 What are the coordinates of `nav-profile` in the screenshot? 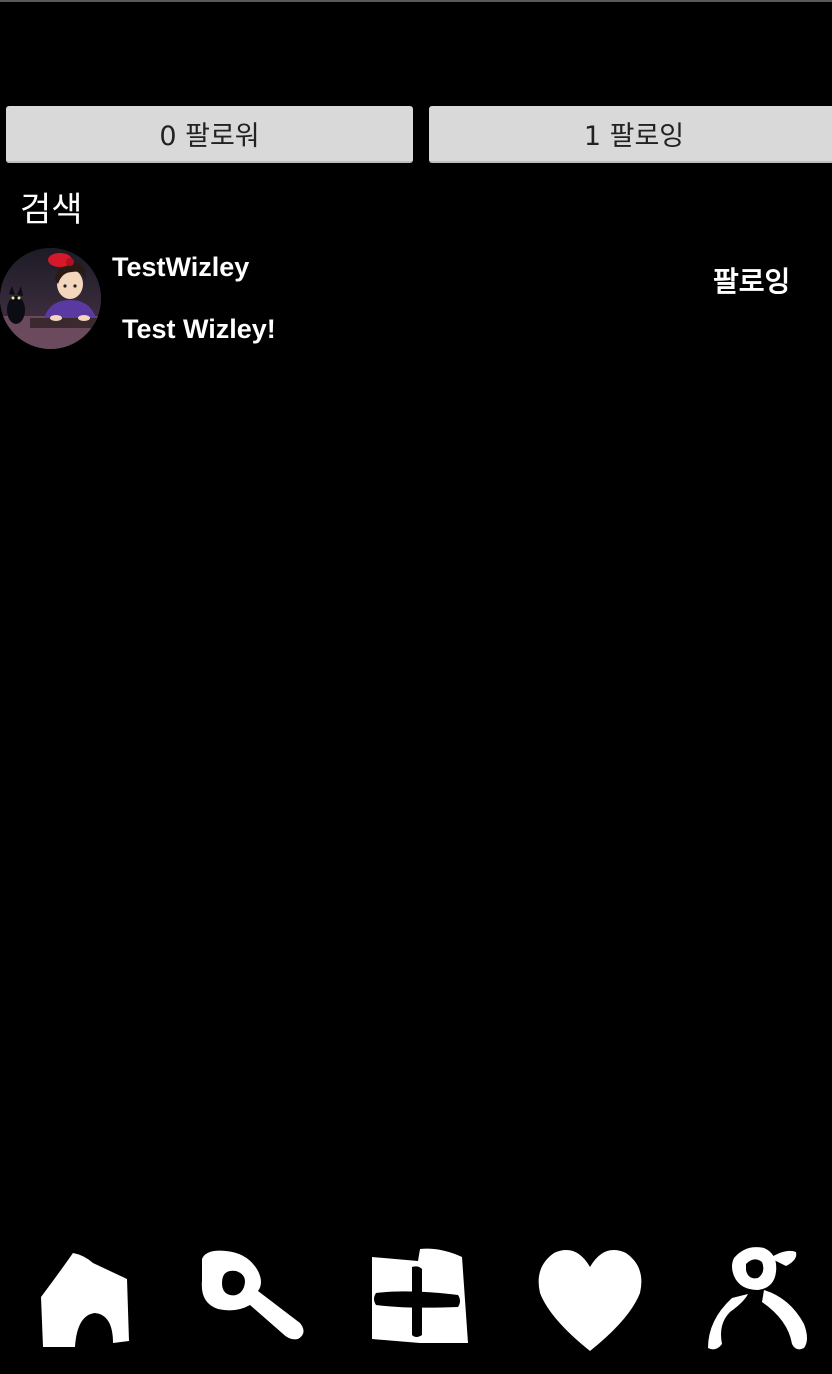 It's located at (760, 1298).